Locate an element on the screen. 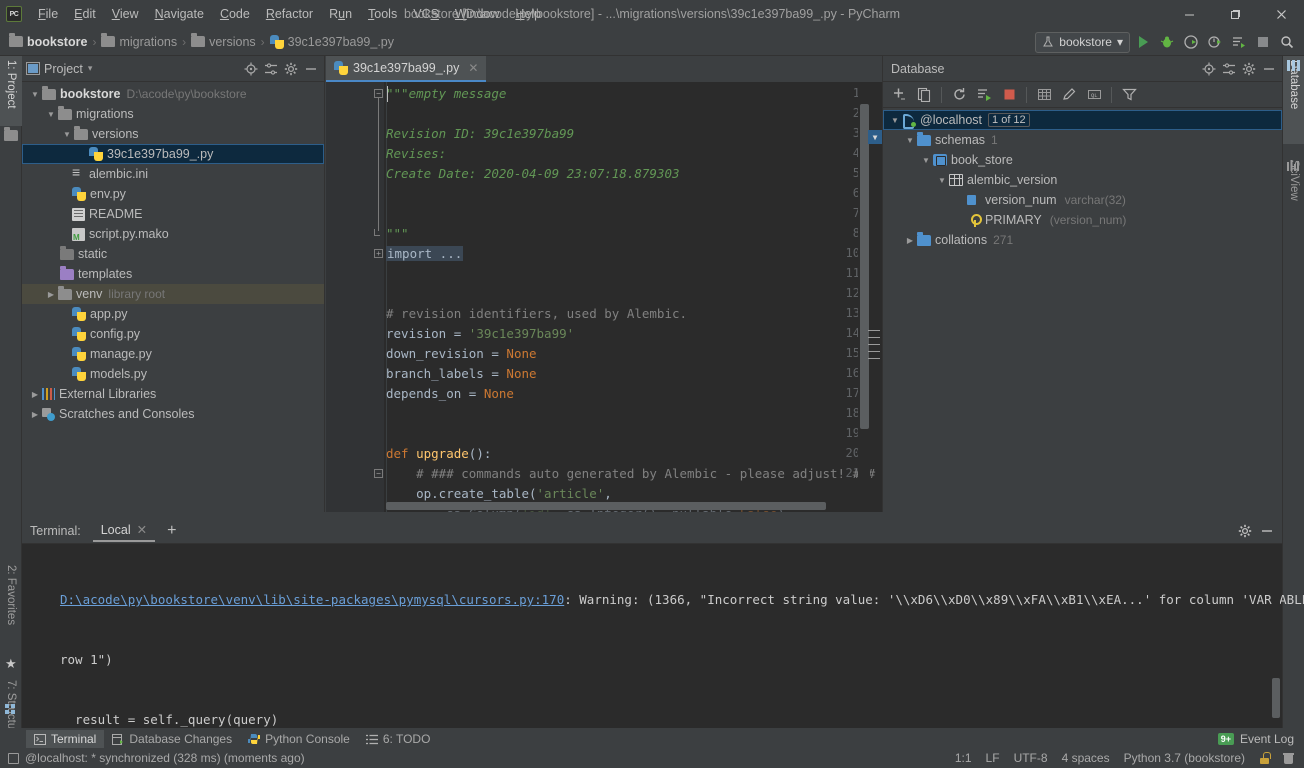  terminal-scrollbar-thumb is located at coordinates (1276, 698).